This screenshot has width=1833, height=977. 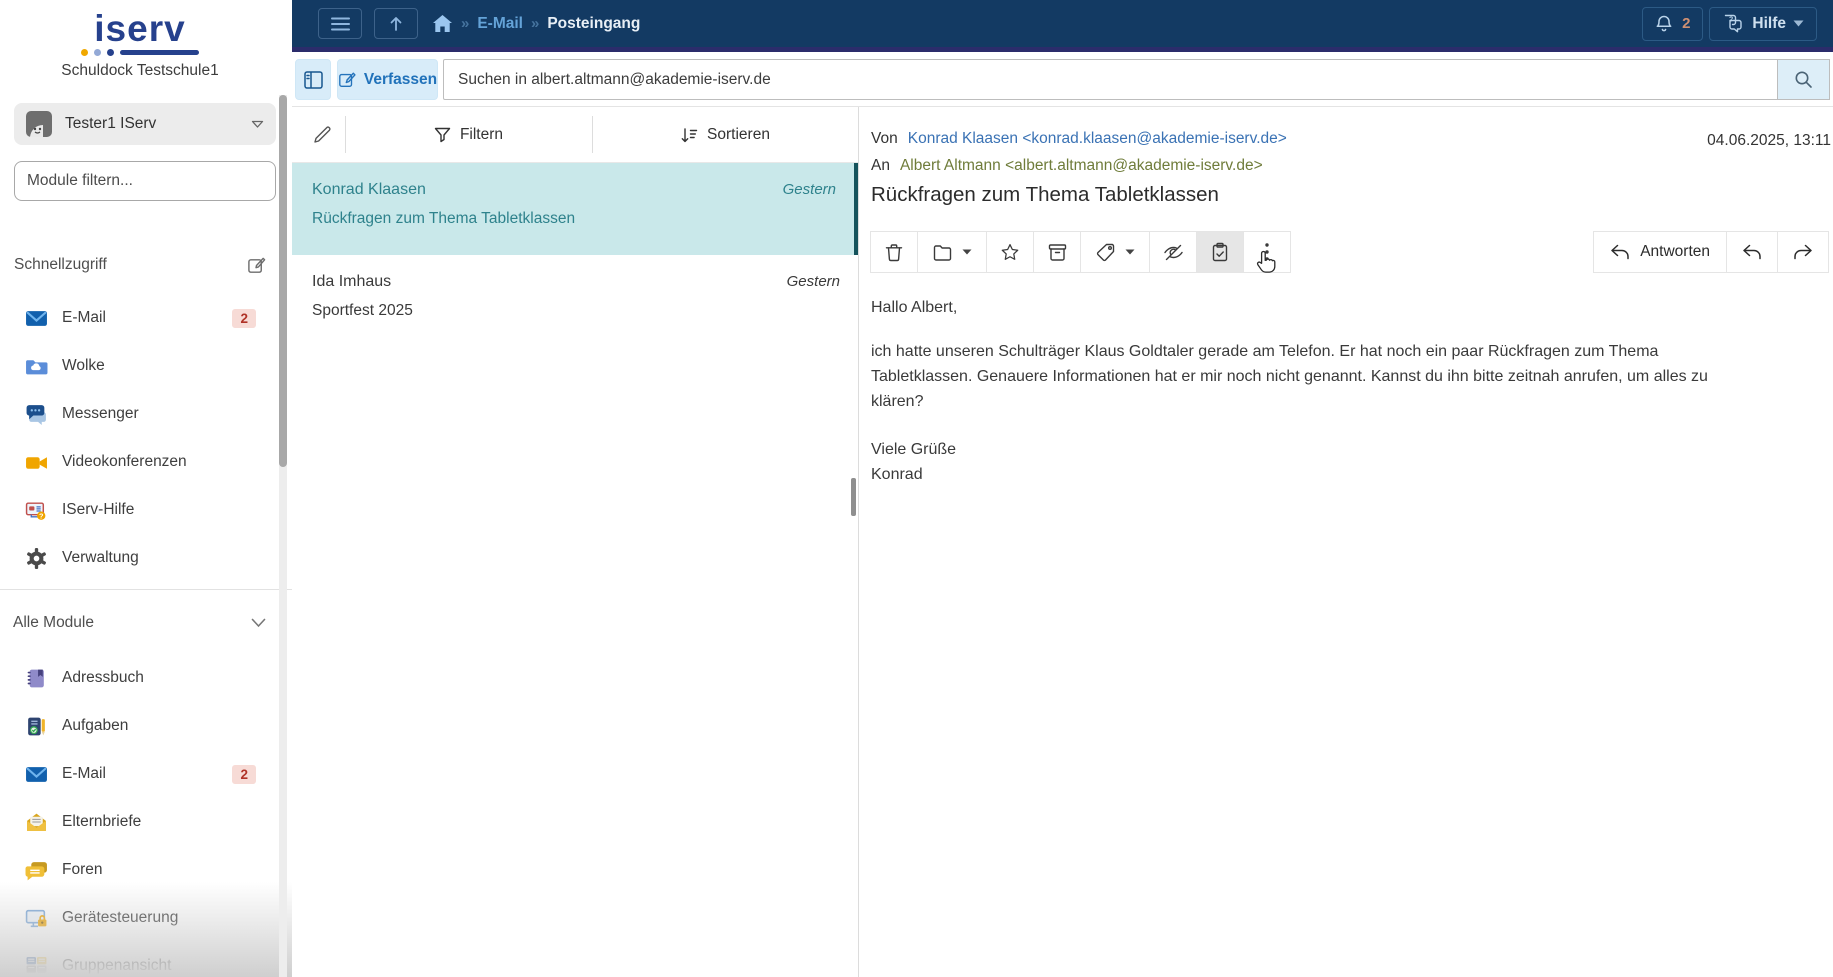 What do you see at coordinates (1105, 252) in the screenshot?
I see `tag-icon` at bounding box center [1105, 252].